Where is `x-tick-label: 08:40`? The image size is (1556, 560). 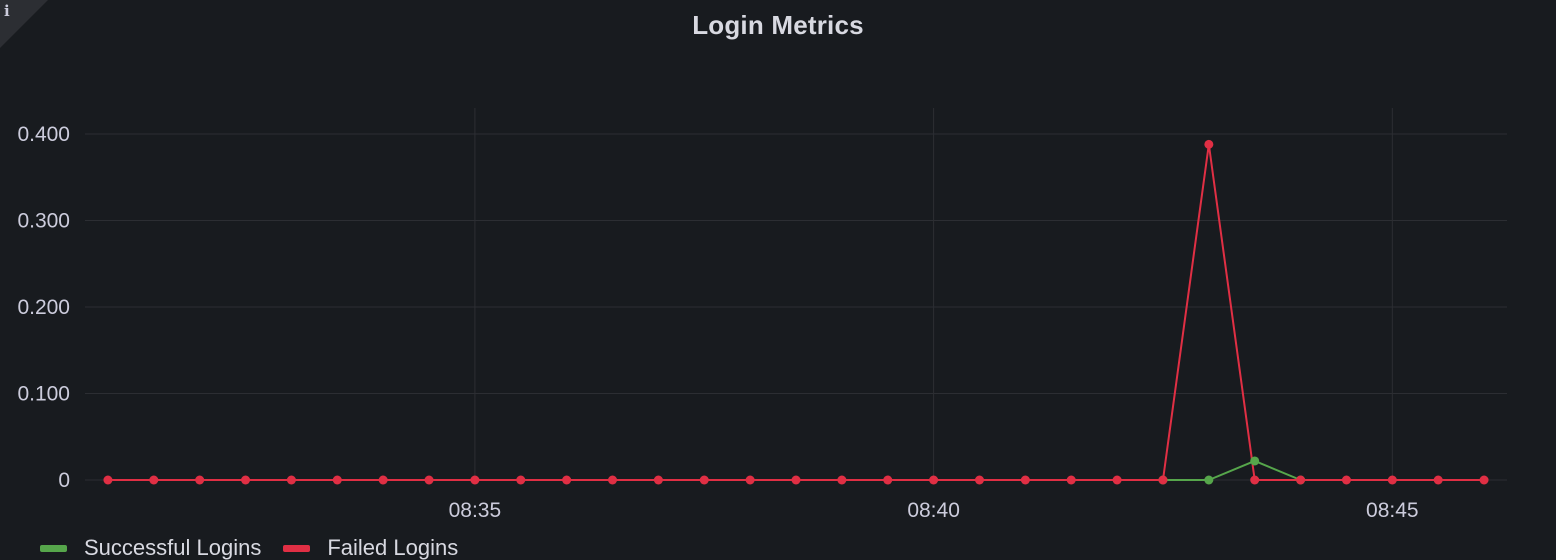
x-tick-label: 08:40 is located at coordinates (933, 510).